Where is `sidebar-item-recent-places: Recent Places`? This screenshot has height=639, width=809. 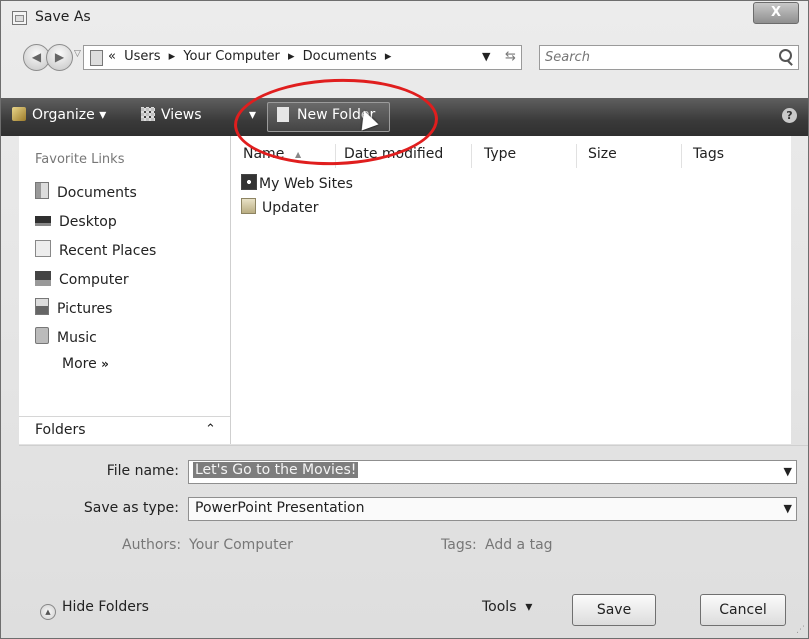 sidebar-item-recent-places: Recent Places is located at coordinates (95, 251).